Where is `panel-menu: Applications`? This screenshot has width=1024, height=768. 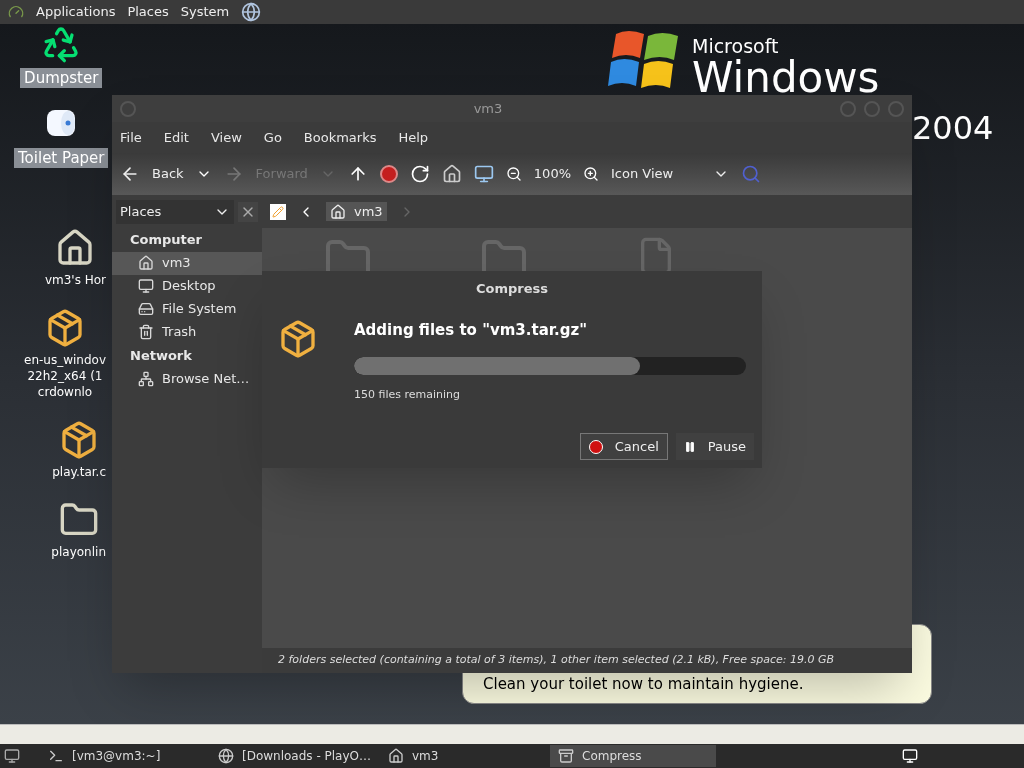 panel-menu: Applications is located at coordinates (76, 12).